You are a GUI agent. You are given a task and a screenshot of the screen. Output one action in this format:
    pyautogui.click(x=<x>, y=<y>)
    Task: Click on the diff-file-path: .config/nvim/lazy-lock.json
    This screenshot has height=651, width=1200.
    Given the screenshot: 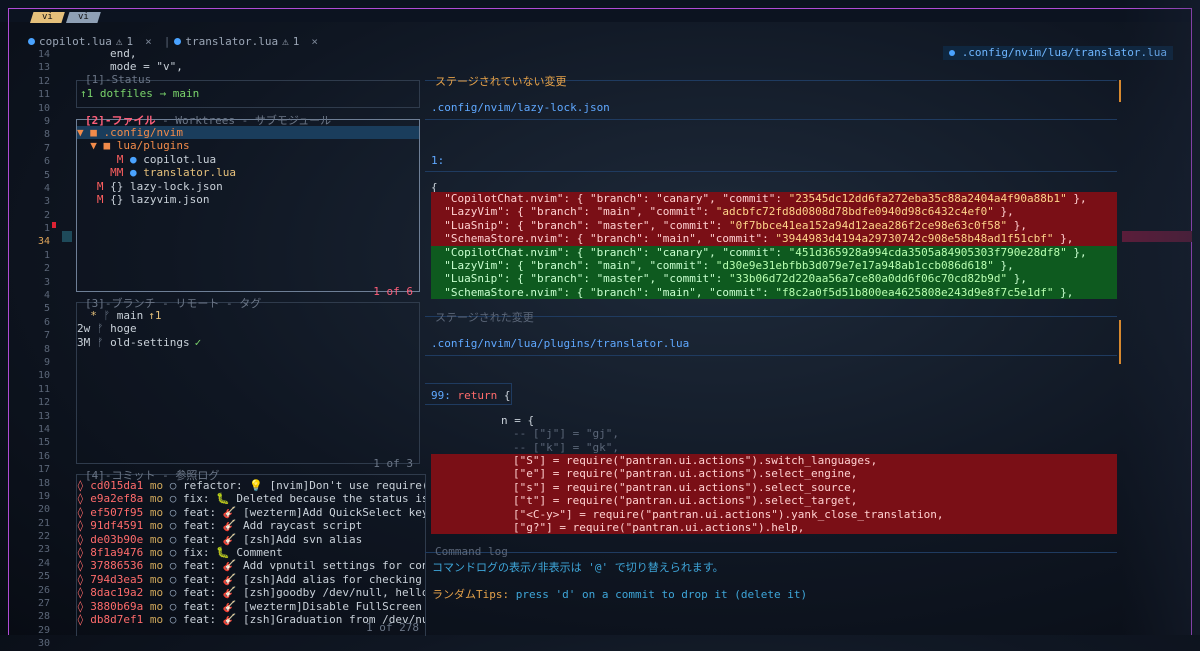 What is the action you would take?
    pyautogui.click(x=520, y=107)
    